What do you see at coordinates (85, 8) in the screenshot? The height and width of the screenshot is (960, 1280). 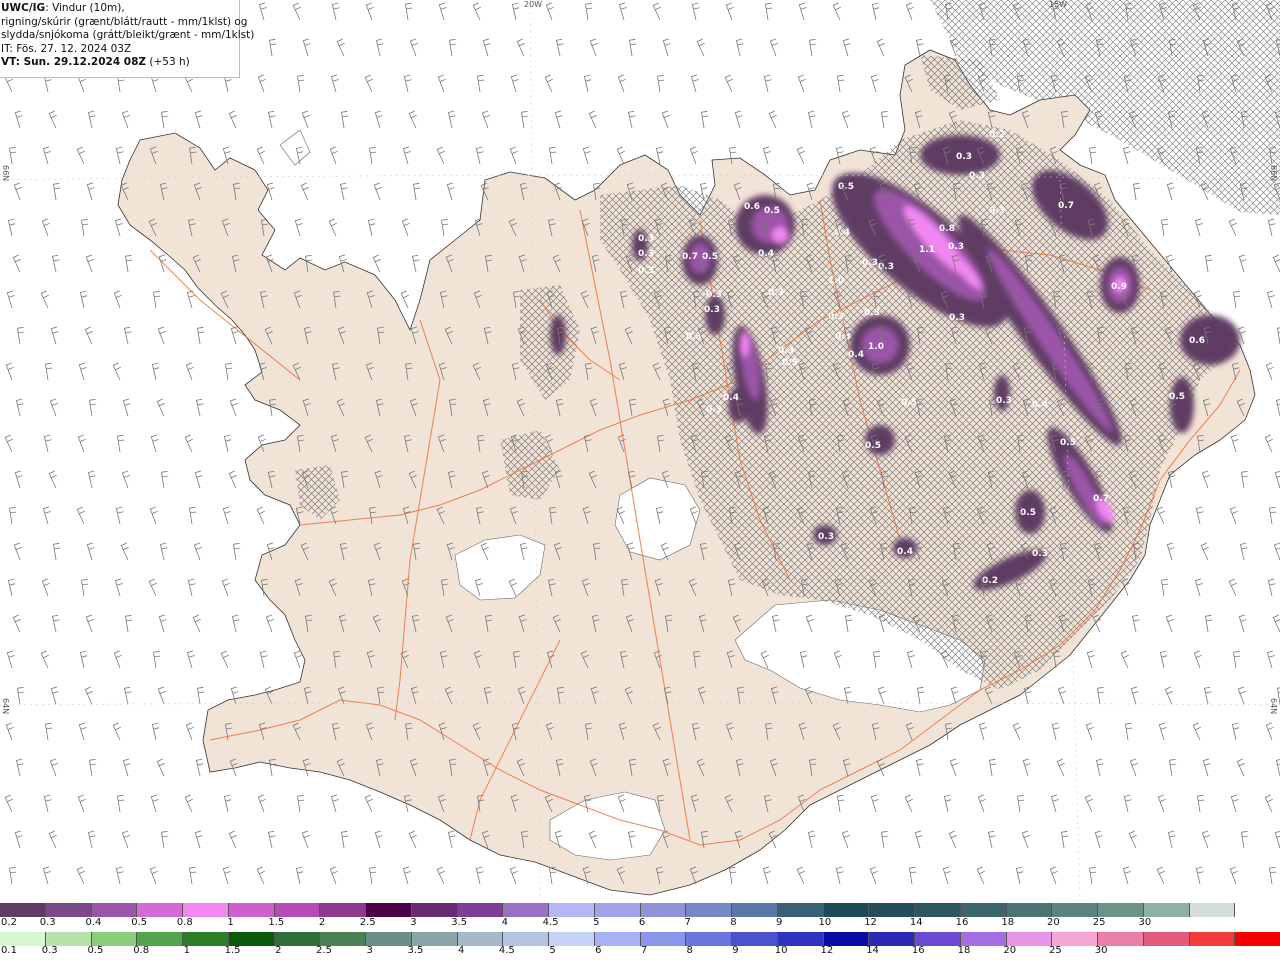 I see `header-line1: : Vindur (10m),` at bounding box center [85, 8].